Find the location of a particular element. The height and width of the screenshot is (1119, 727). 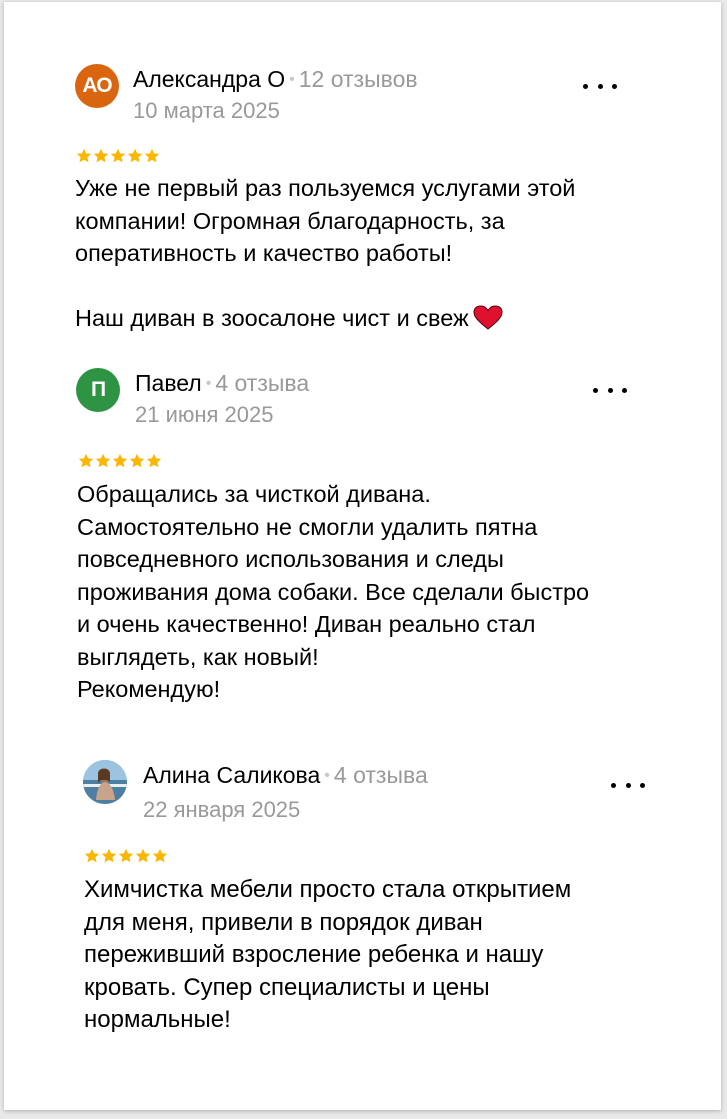

author-line: Алина Саликова • 4 отзыва is located at coordinates (285, 775).